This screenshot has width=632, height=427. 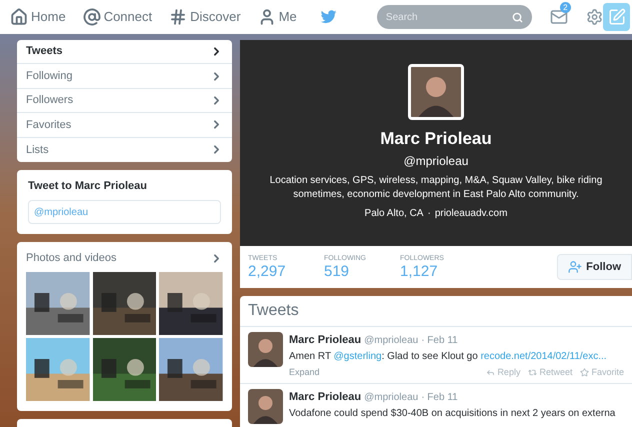 What do you see at coordinates (124, 101) in the screenshot?
I see `sidebar-item: Followers` at bounding box center [124, 101].